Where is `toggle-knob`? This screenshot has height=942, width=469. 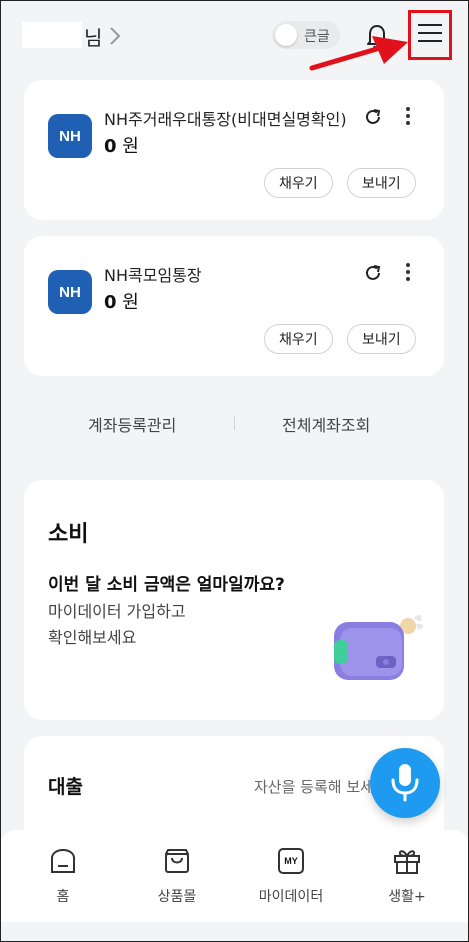
toggle-knob is located at coordinates (286, 35).